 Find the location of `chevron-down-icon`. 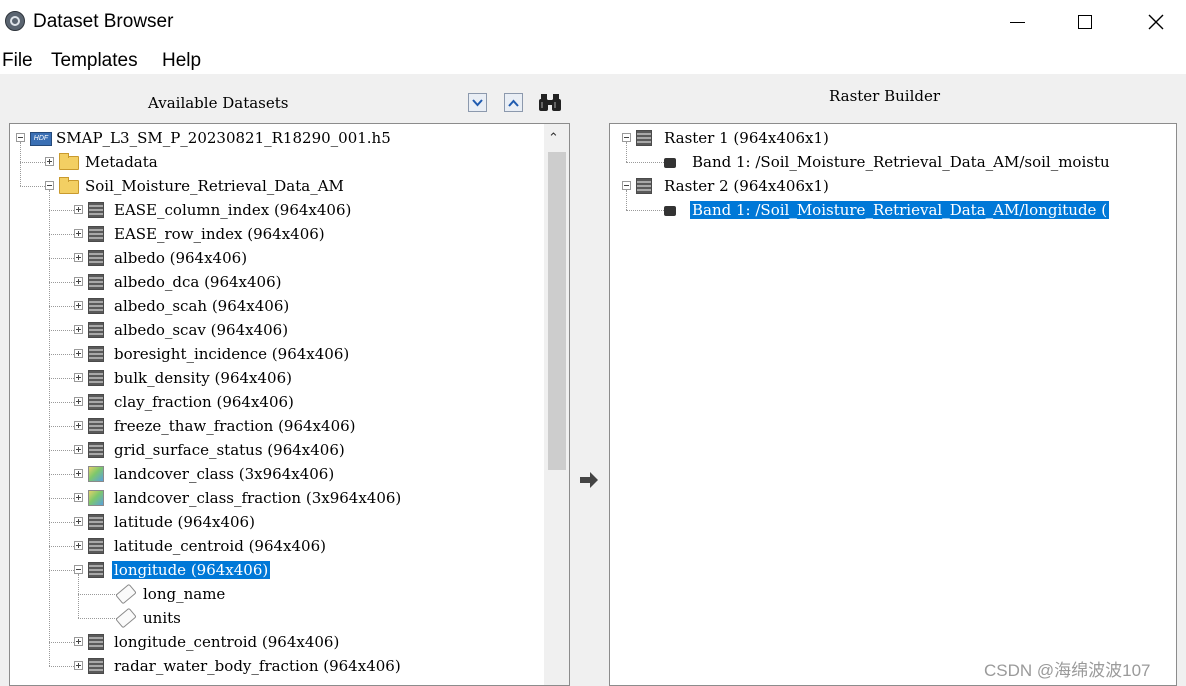

chevron-down-icon is located at coordinates (477, 102).